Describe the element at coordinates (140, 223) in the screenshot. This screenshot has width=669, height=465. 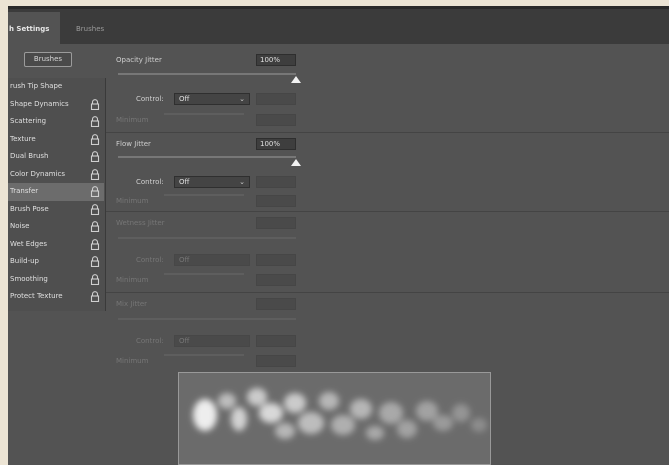
I see `wetness-jitter-label: Wetness Jitter` at that location.